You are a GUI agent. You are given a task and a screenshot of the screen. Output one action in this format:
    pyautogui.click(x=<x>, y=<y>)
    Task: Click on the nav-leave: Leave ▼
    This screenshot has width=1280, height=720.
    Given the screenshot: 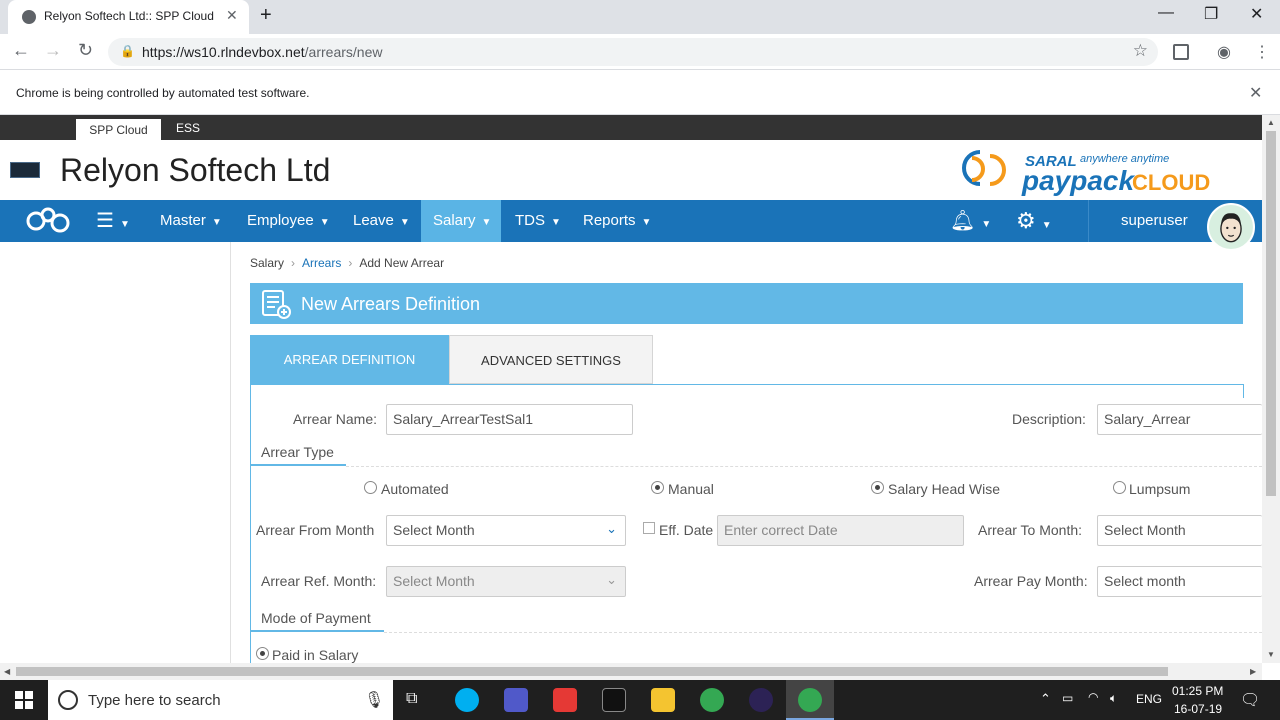 What is the action you would take?
    pyautogui.click(x=381, y=221)
    